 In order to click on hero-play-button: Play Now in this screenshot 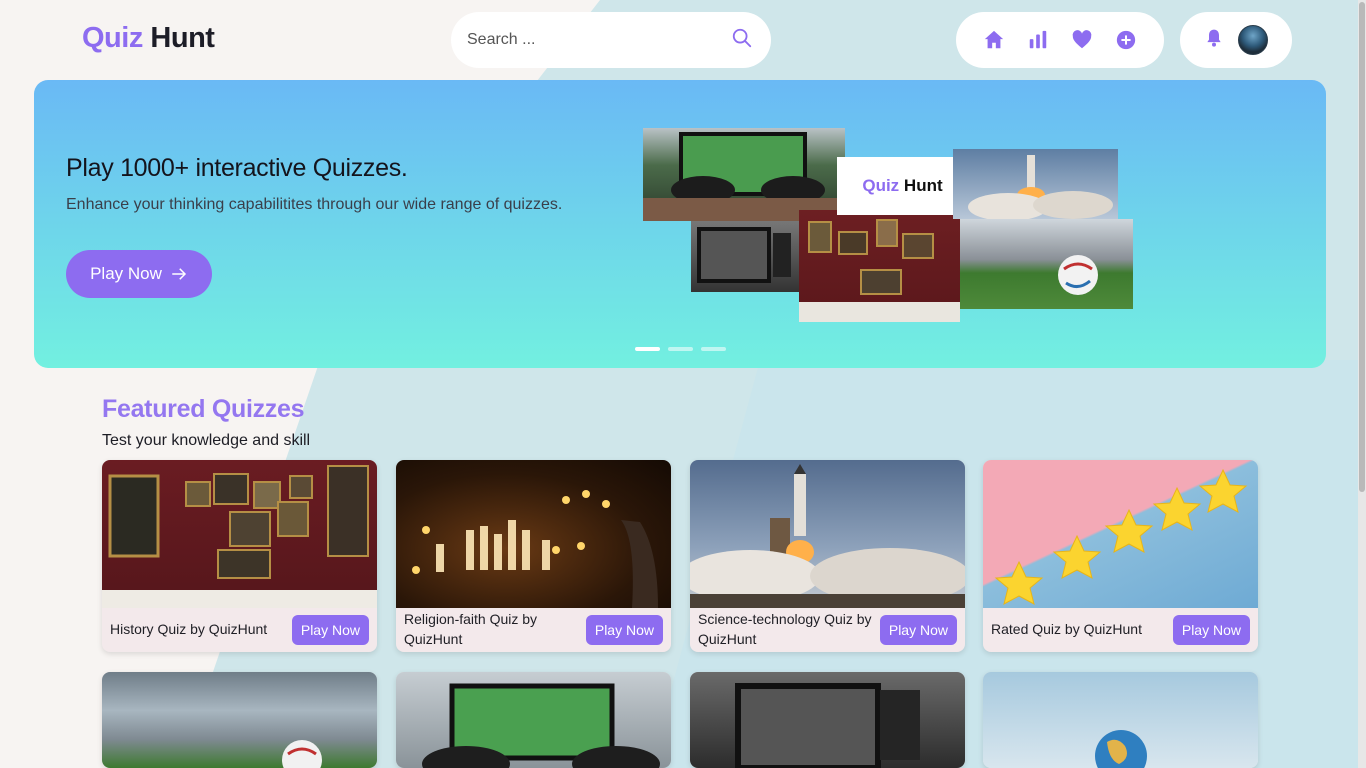, I will do `click(139, 274)`.